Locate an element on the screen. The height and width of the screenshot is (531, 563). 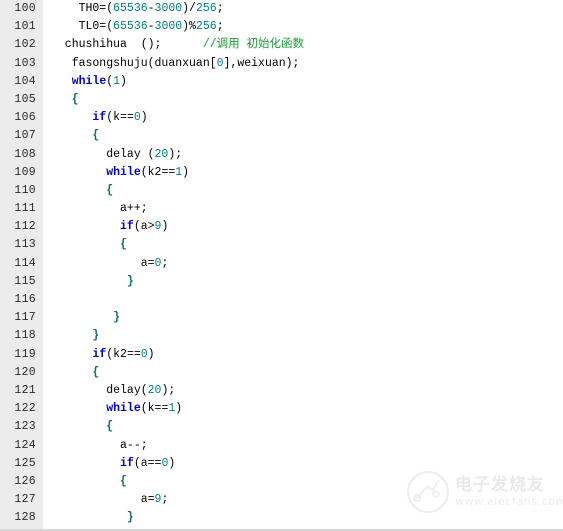
line-number: 108 is located at coordinates (21, 154).